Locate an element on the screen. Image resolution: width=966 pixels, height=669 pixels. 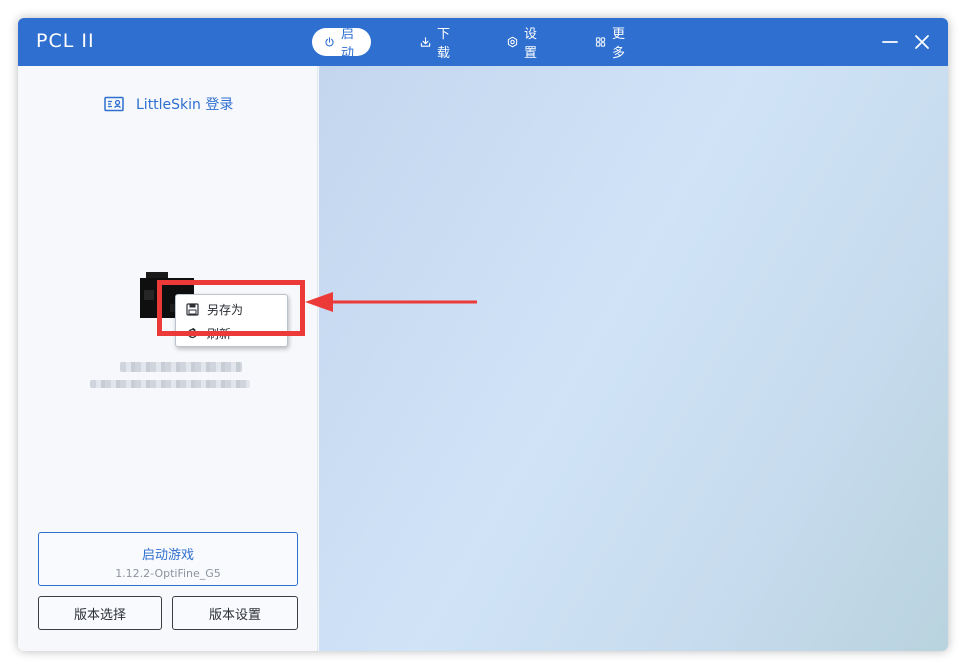
minimize-icon is located at coordinates (890, 42).